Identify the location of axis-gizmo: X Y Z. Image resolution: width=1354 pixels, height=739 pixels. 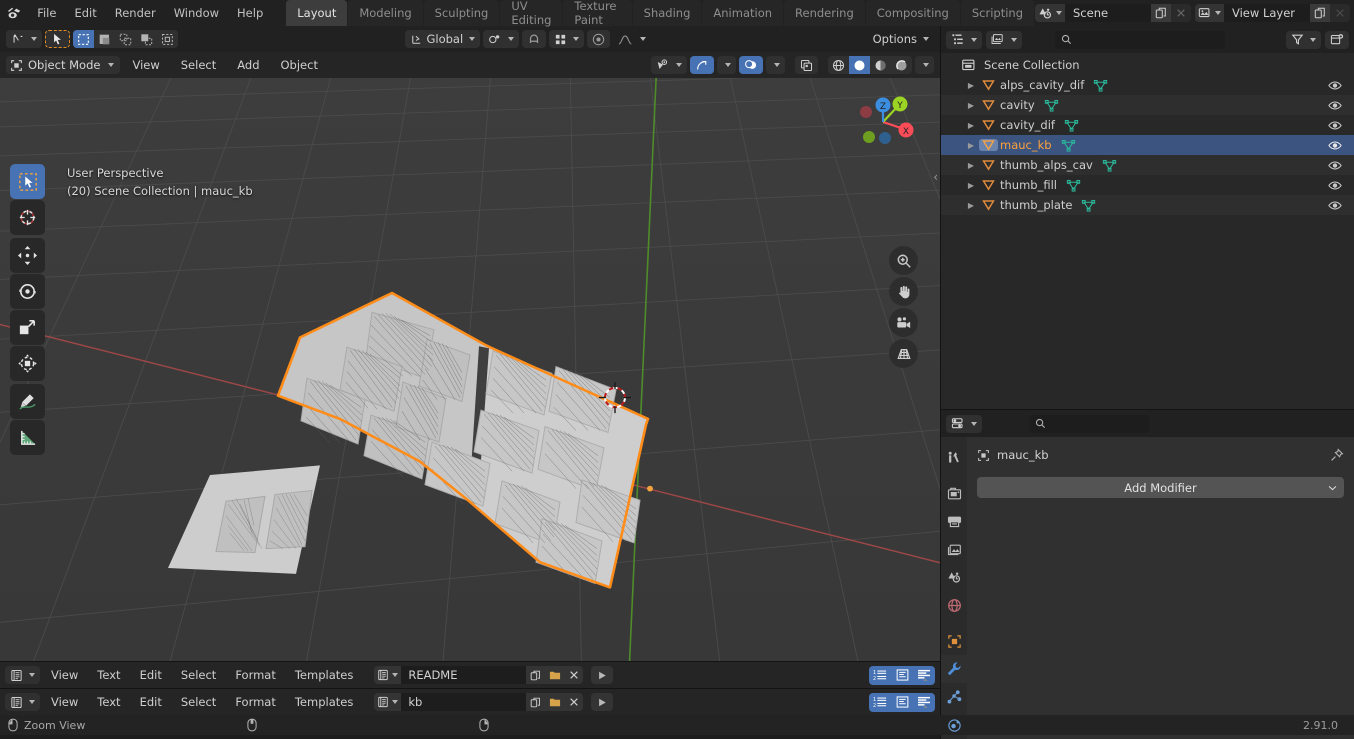
(883, 121).